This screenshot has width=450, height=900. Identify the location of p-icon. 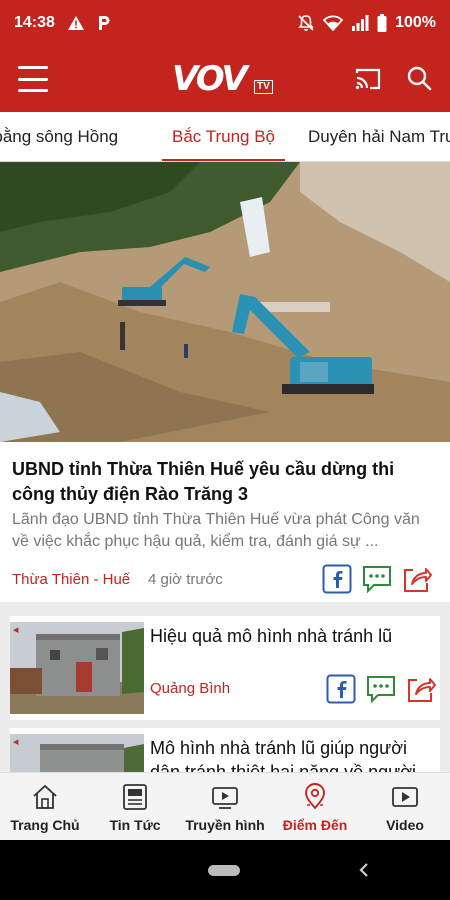
(104, 23).